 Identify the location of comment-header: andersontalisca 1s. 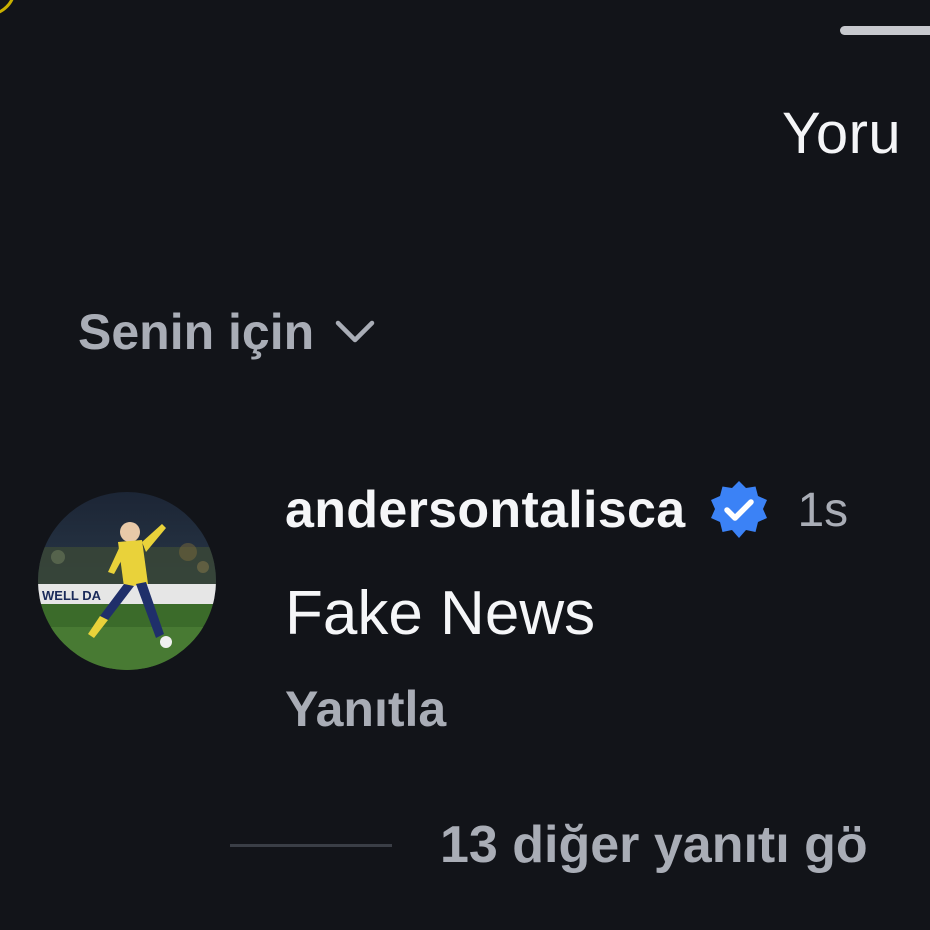
(566, 510).